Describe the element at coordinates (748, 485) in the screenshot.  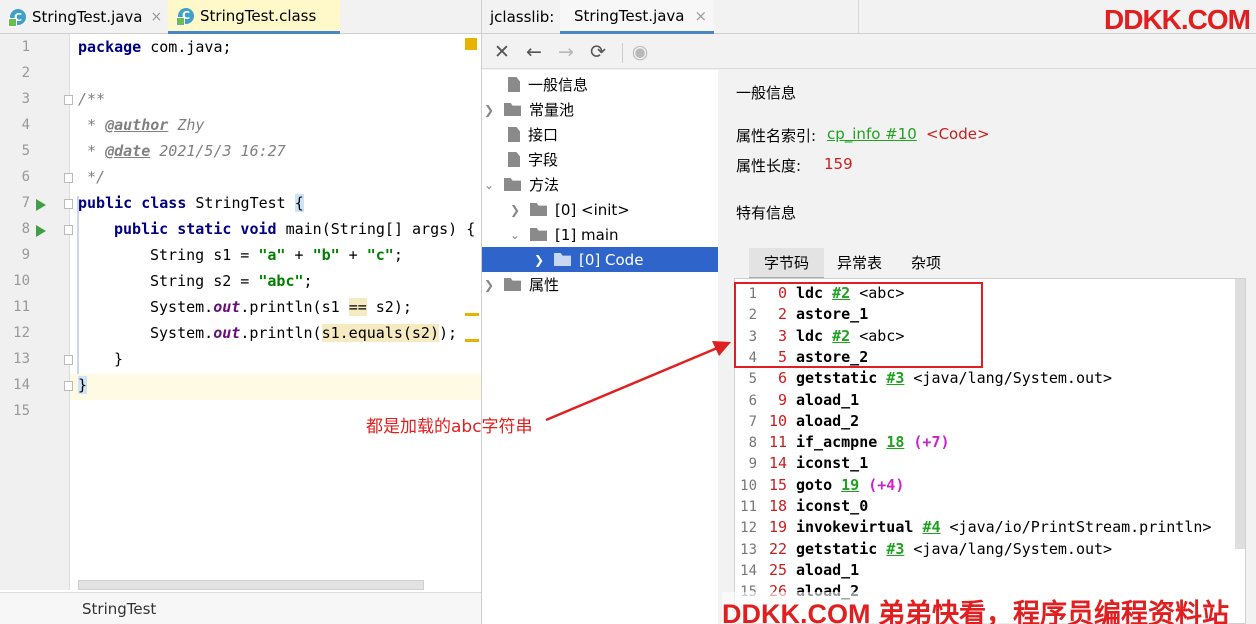
I see `bytecode-line-number: 10` at that location.